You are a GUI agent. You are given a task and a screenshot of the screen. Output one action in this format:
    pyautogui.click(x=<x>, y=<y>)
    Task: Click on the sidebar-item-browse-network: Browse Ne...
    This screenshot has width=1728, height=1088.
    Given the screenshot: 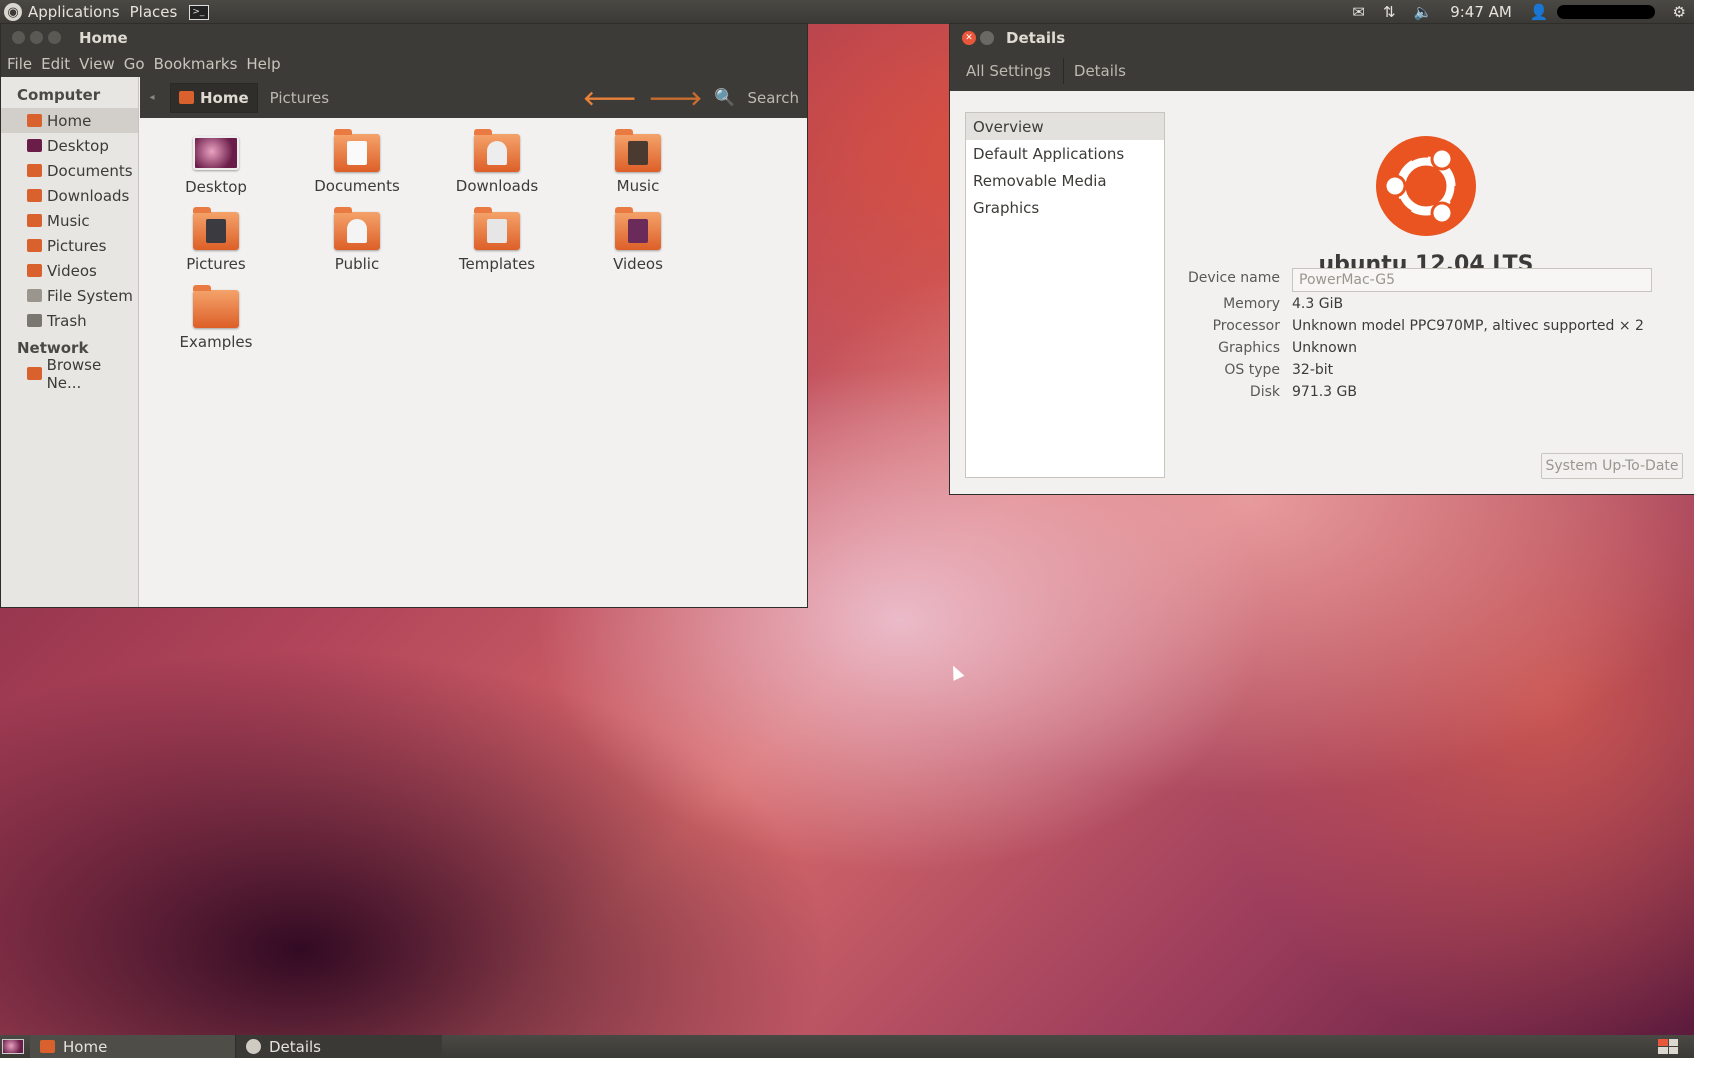 What is the action you would take?
    pyautogui.click(x=69, y=374)
    